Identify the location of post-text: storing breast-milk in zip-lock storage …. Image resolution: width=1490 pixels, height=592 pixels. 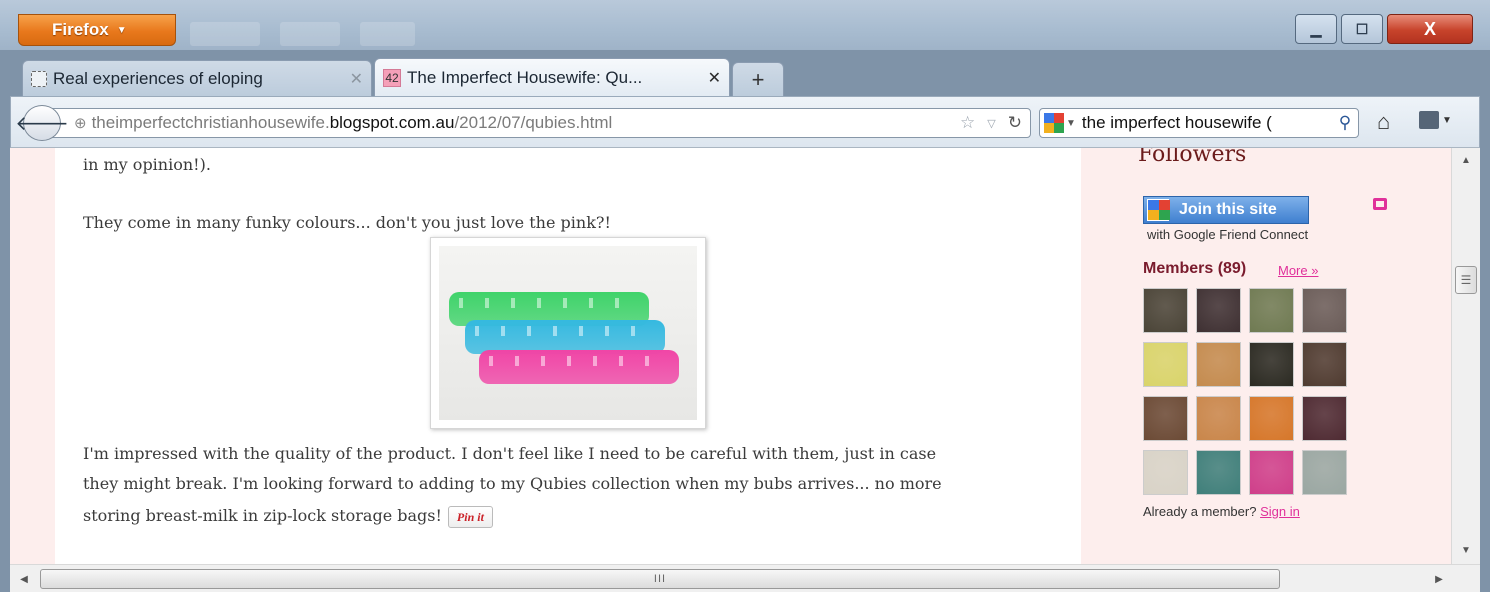
(262, 515).